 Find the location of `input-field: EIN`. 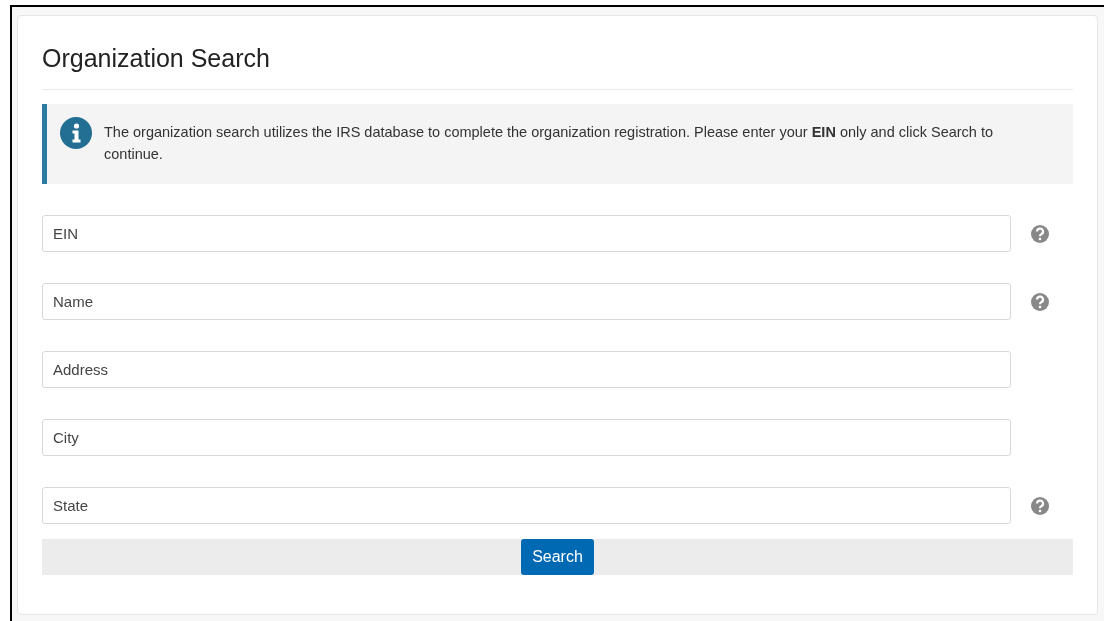

input-field: EIN is located at coordinates (526, 233).